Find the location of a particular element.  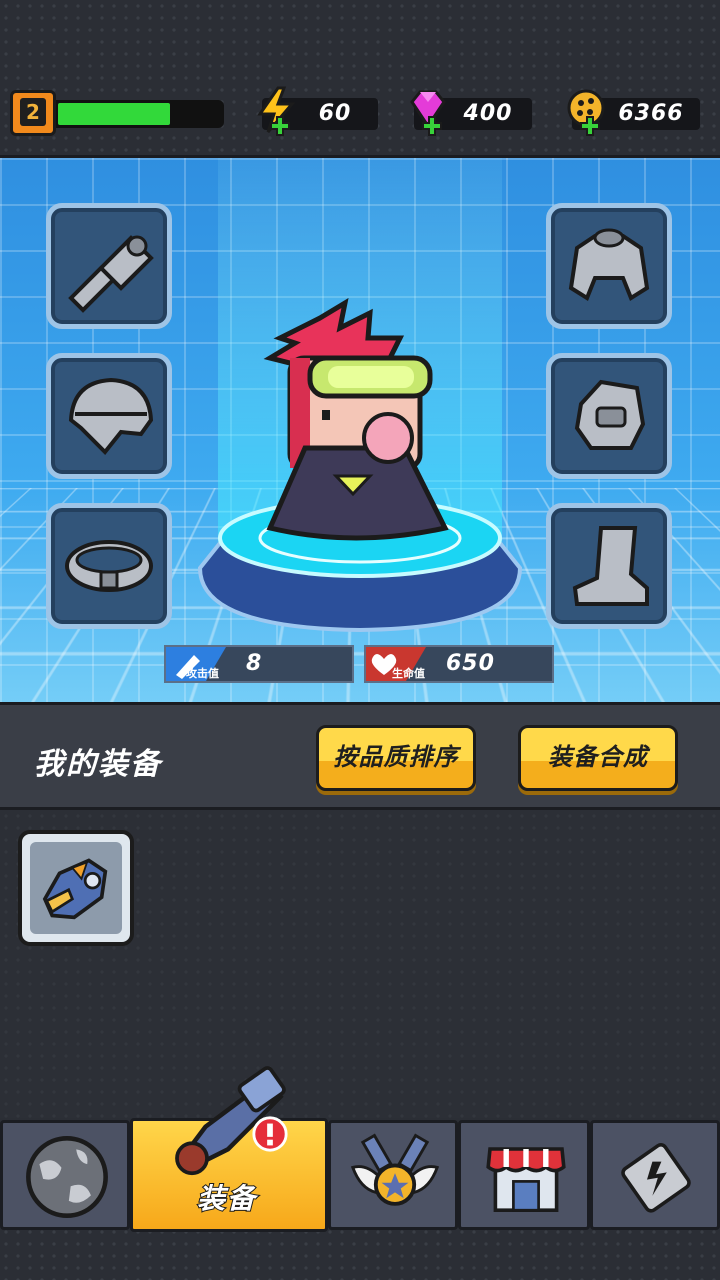

tab-shop is located at coordinates (524, 1175).